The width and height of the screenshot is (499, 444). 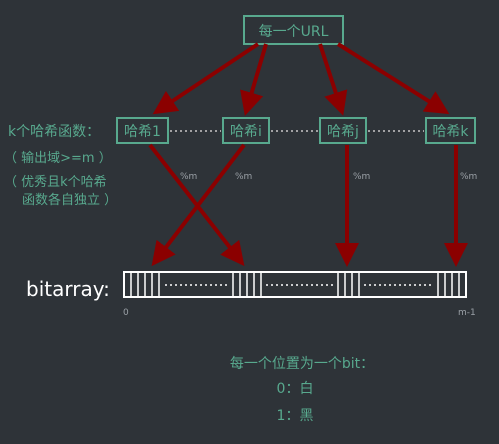 I want to click on label-output-domain: （ 输出域>=m ）, so click(x=58, y=158).